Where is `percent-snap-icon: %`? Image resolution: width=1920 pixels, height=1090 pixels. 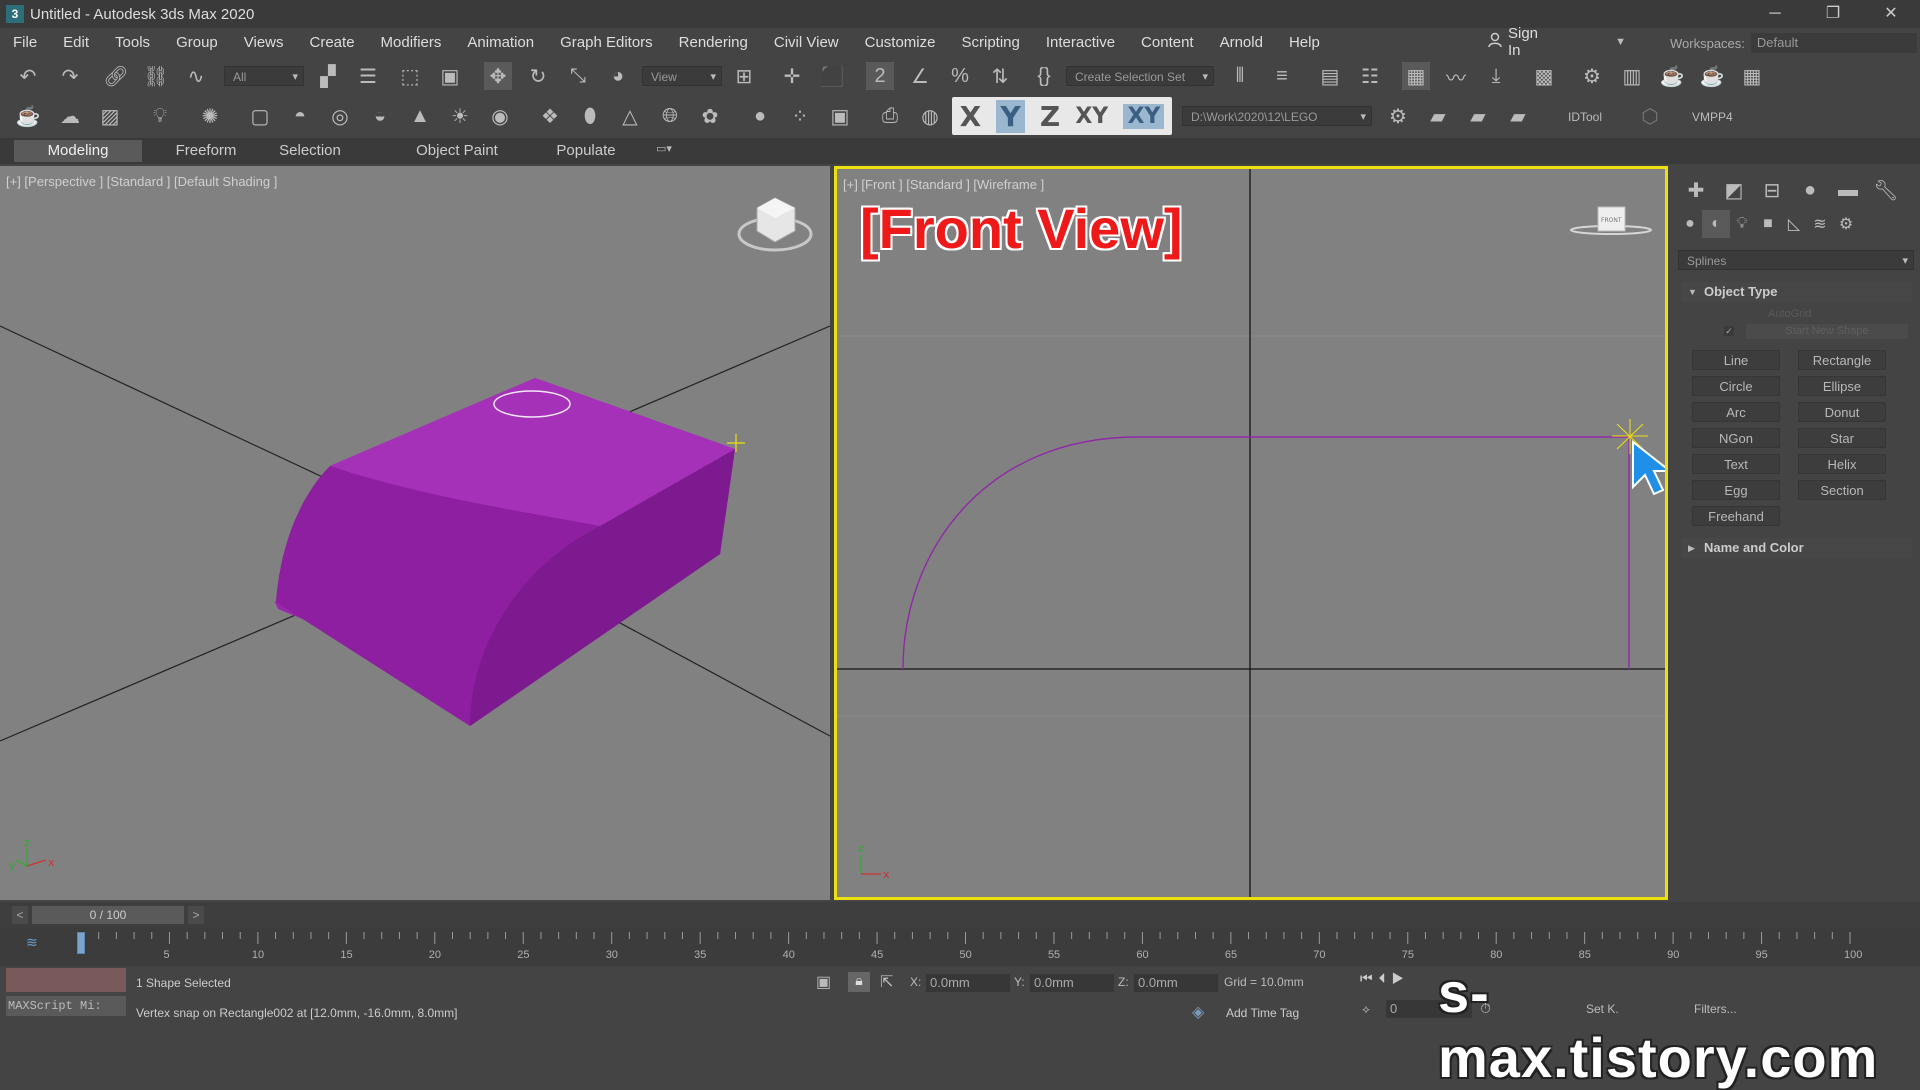
percent-snap-icon: % is located at coordinates (960, 76).